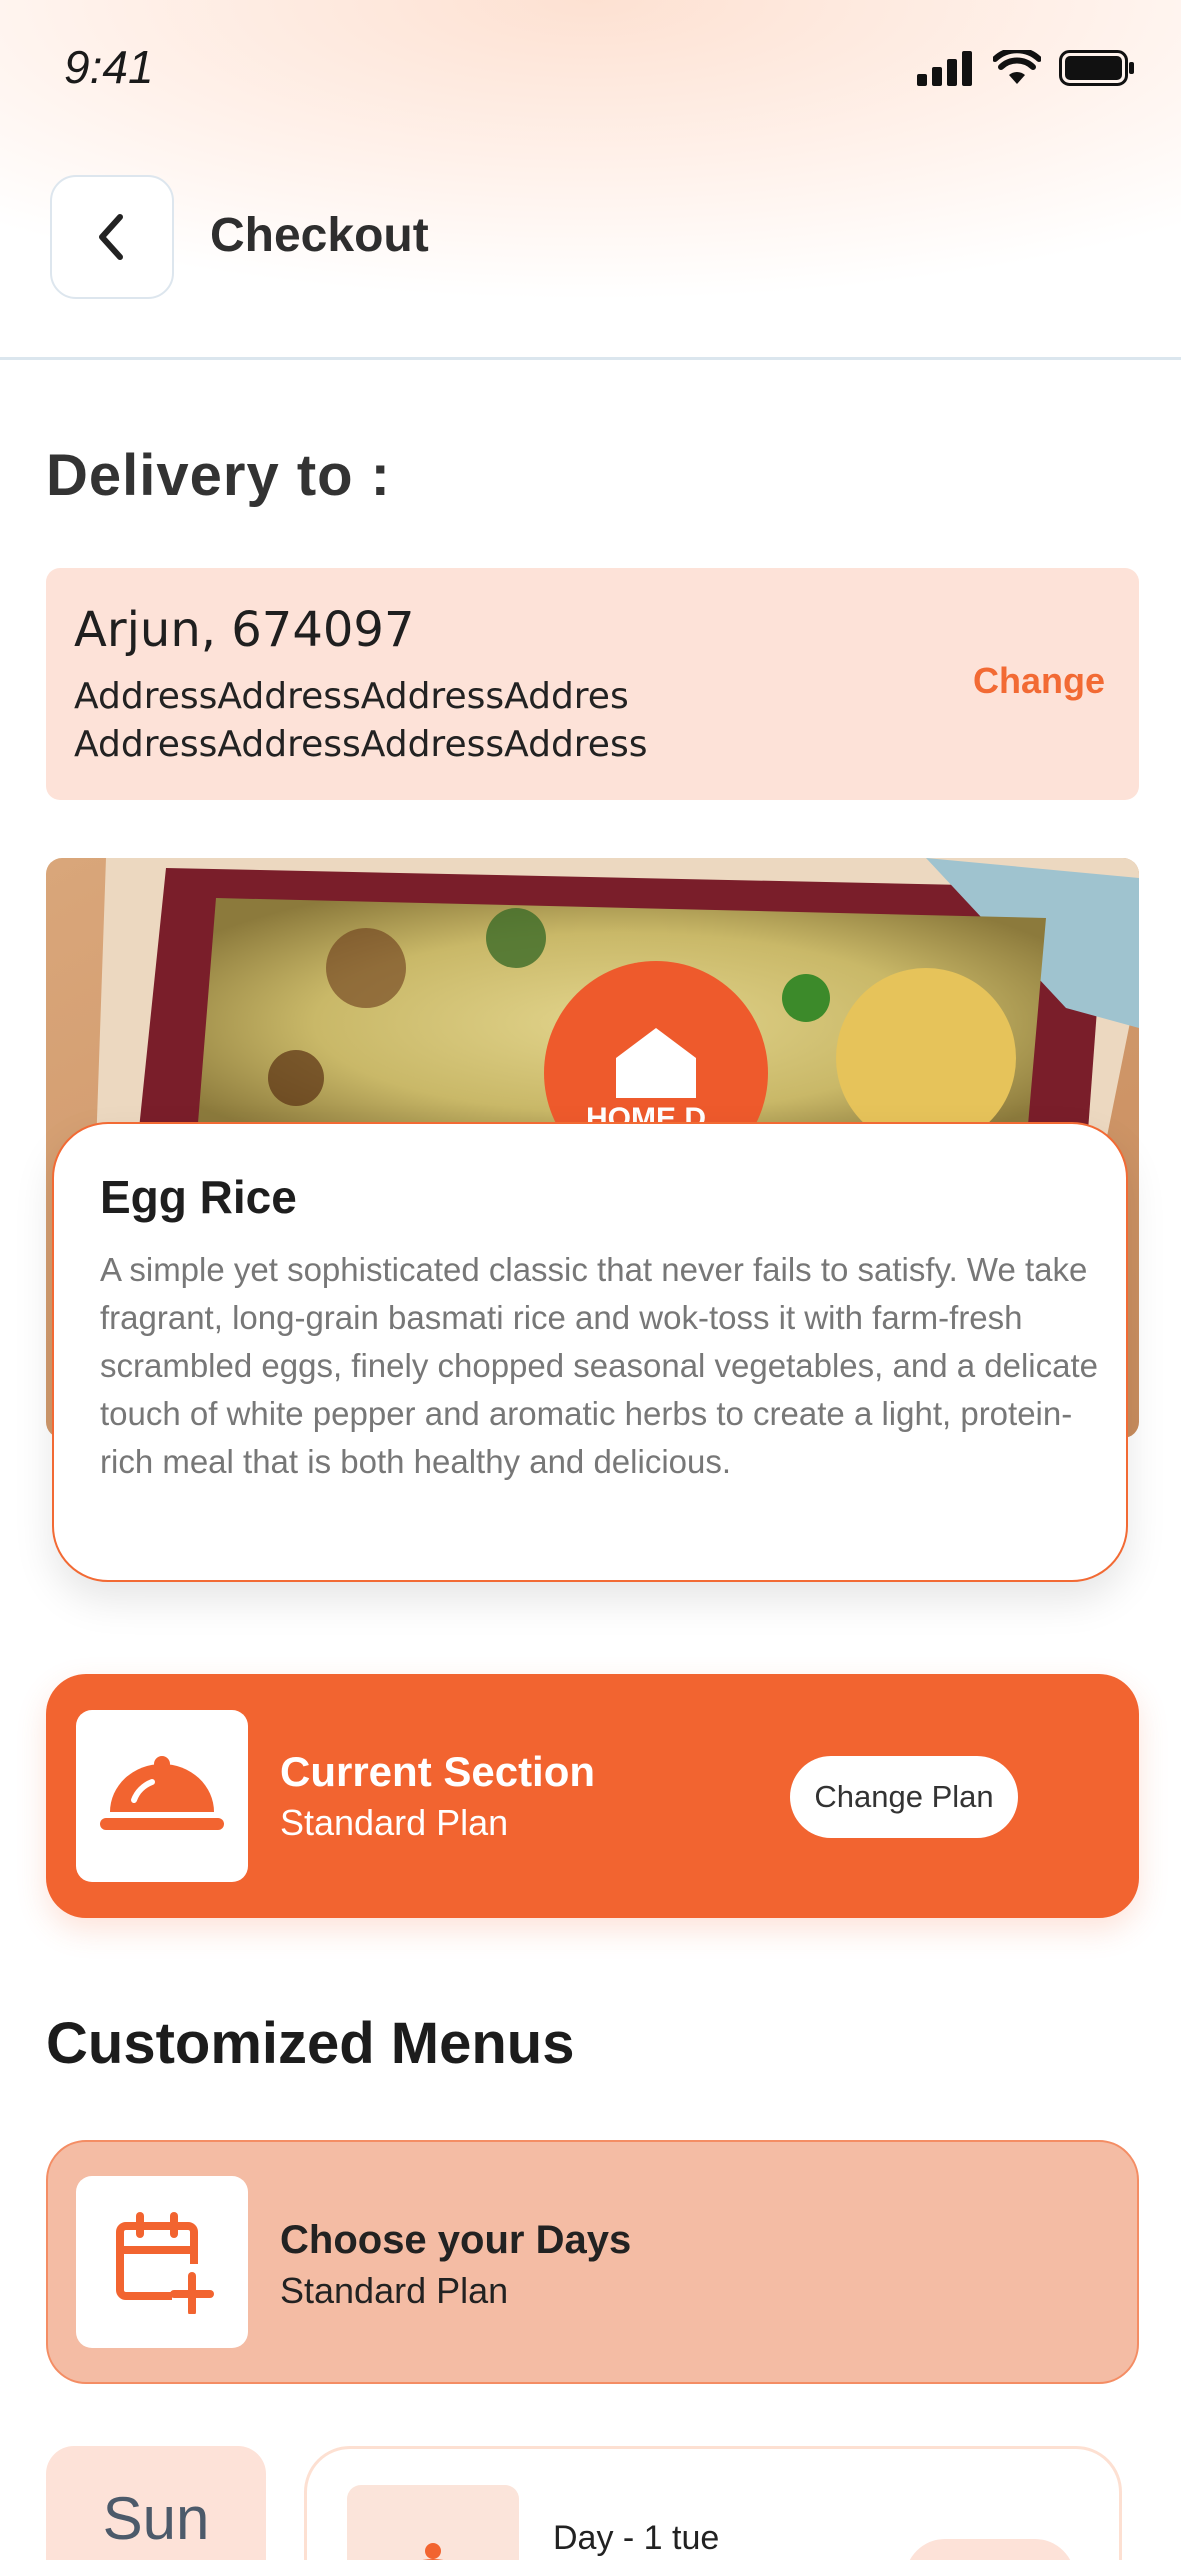  What do you see at coordinates (394, 2290) in the screenshot?
I see `choose-days-subtitle: Standard Plan` at bounding box center [394, 2290].